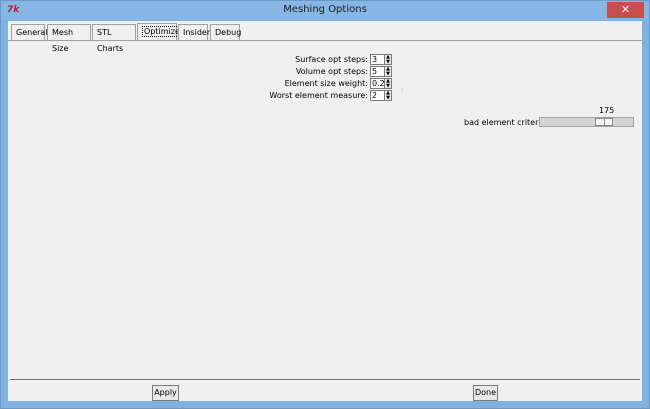  I want to click on worst-element-measure-spin-buttons: ▲ ▼, so click(388, 95).